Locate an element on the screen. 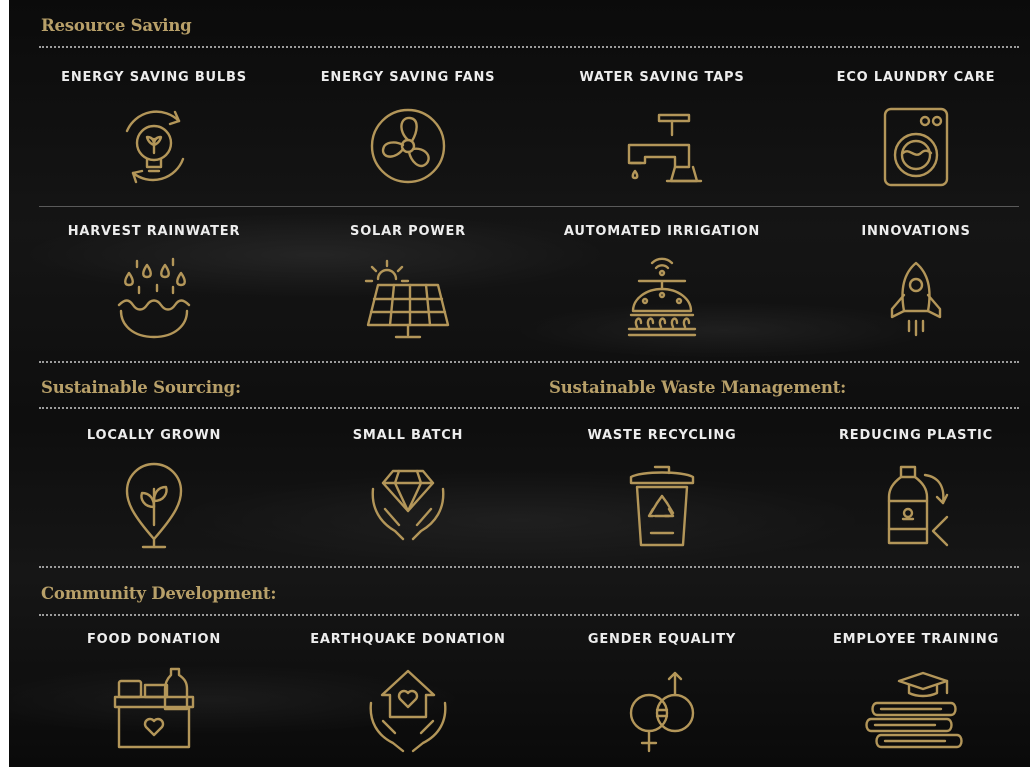 The width and height of the screenshot is (1030, 767). item-solar-power: SOLAR POWER is located at coordinates (408, 284).